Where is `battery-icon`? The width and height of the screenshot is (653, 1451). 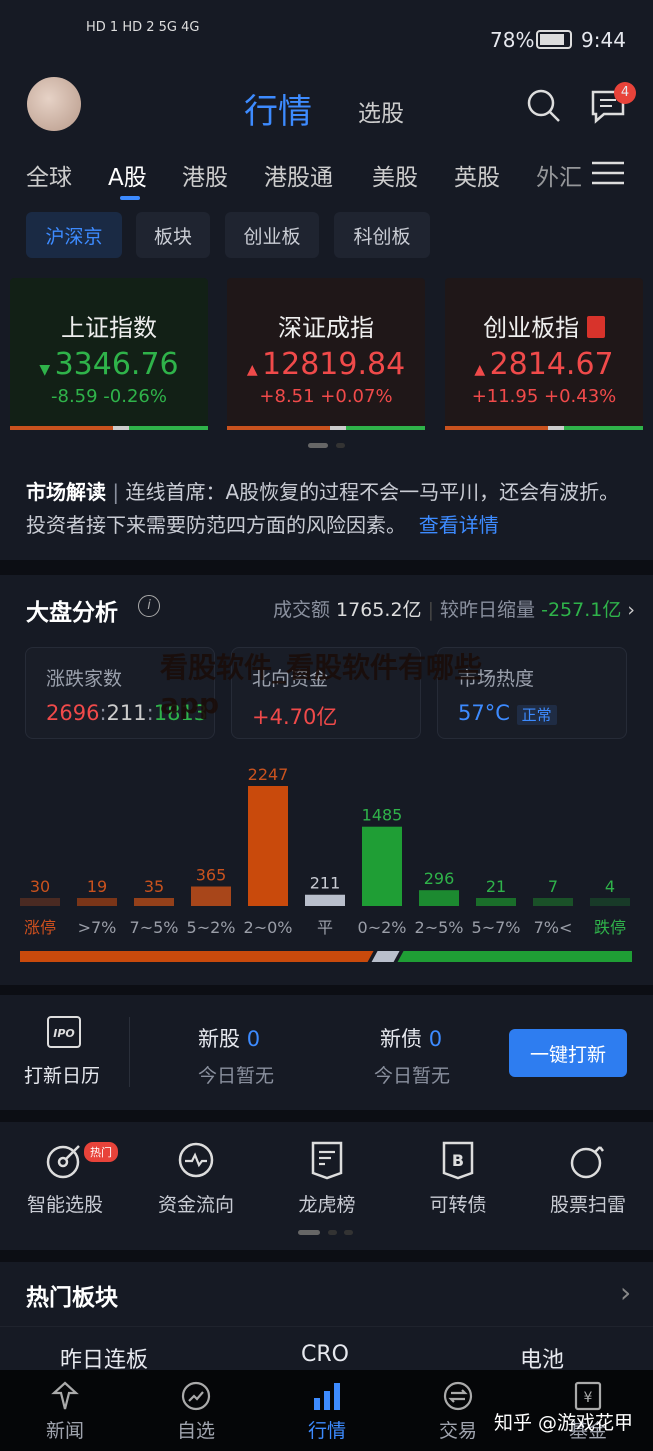
battery-icon is located at coordinates (554, 39).